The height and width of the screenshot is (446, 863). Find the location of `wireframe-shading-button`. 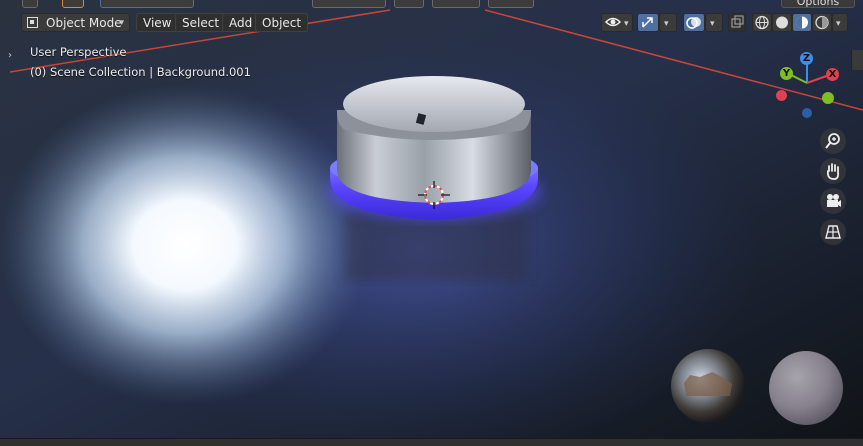

wireframe-shading-button is located at coordinates (762, 22).